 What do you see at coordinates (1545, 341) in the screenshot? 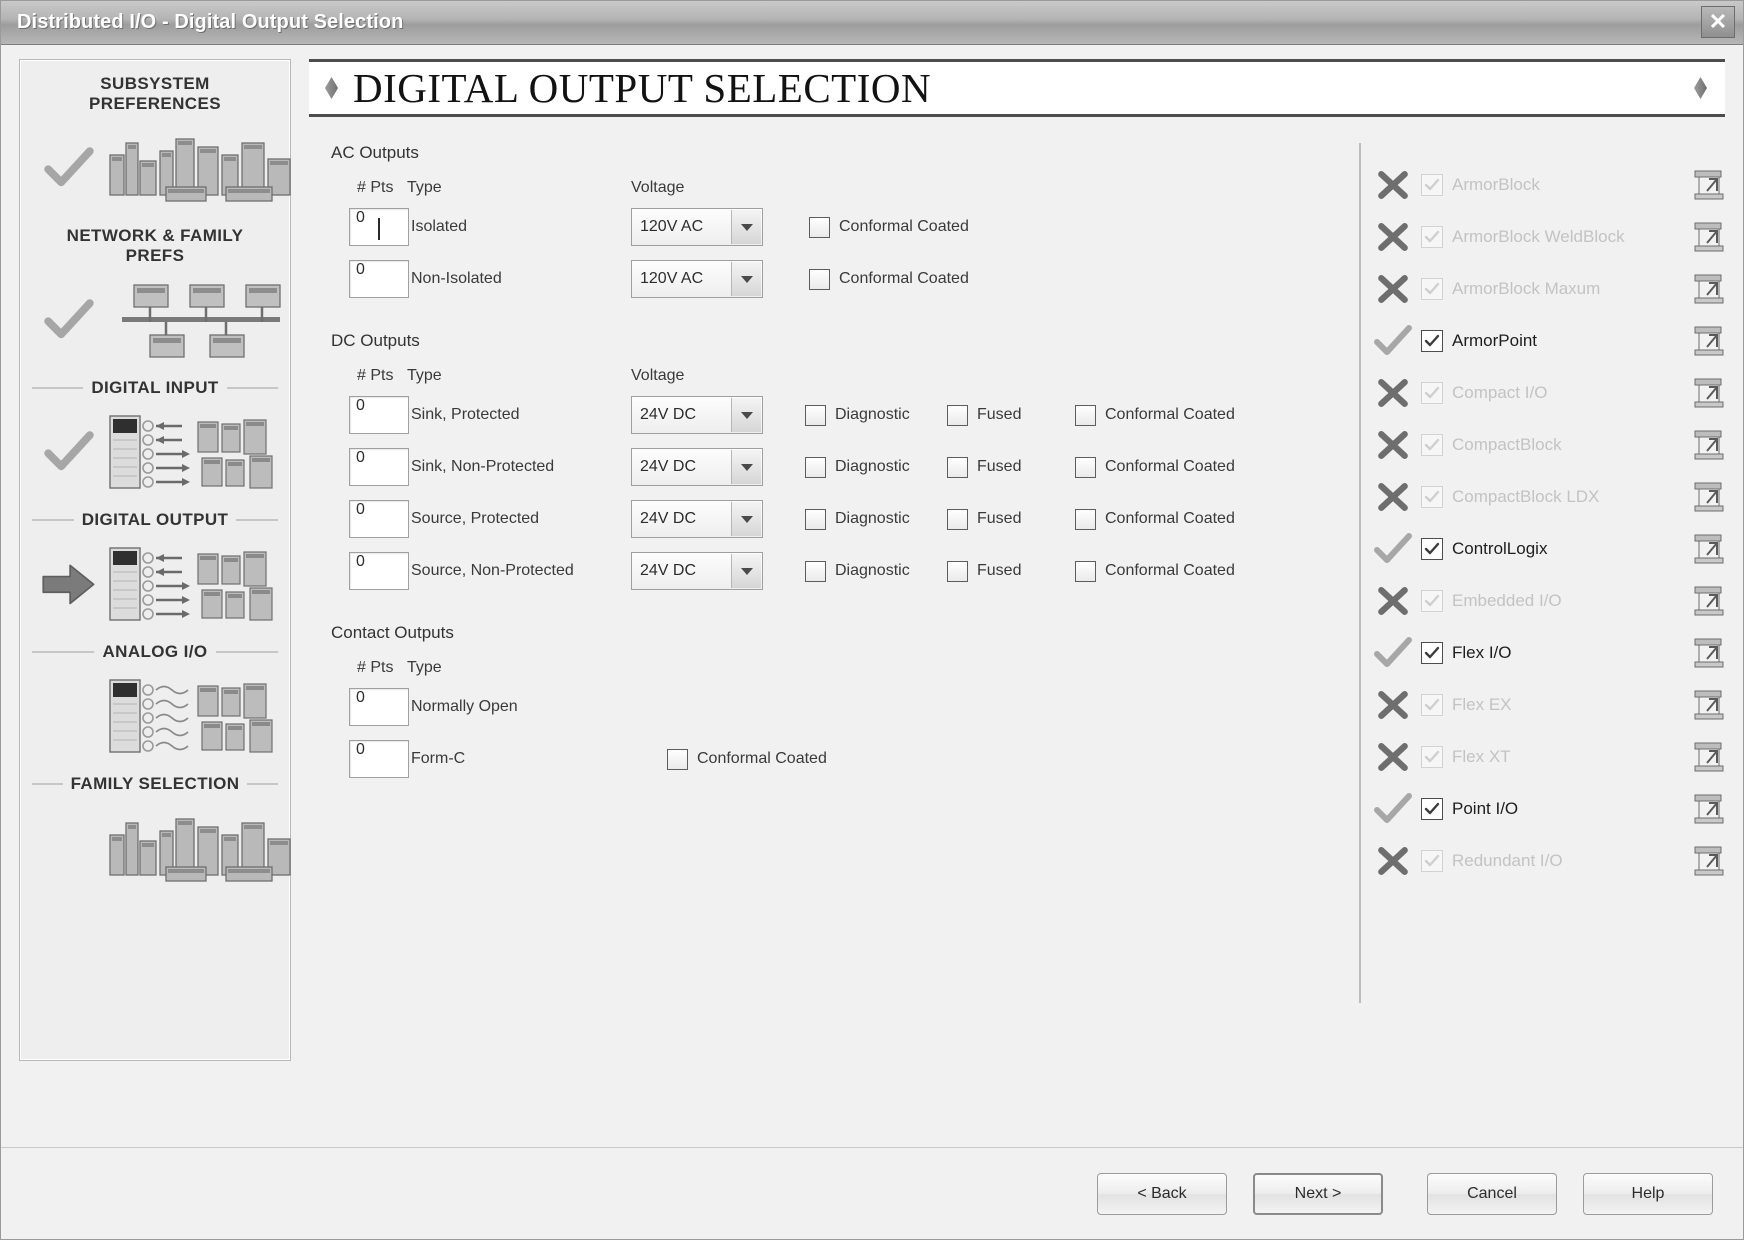
I see `family-row: ArmorPoint` at bounding box center [1545, 341].